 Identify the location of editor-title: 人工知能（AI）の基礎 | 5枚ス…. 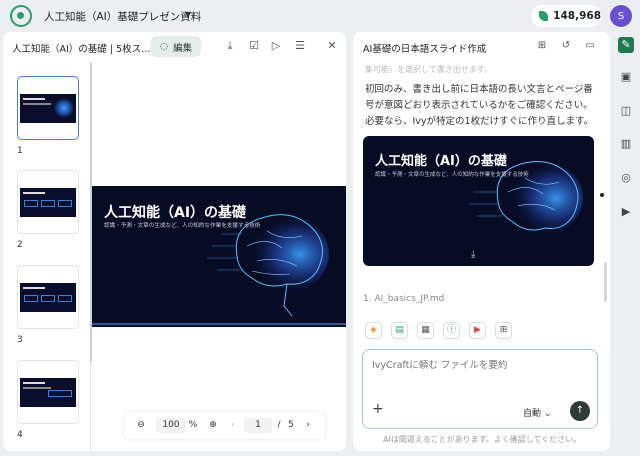
(81, 49).